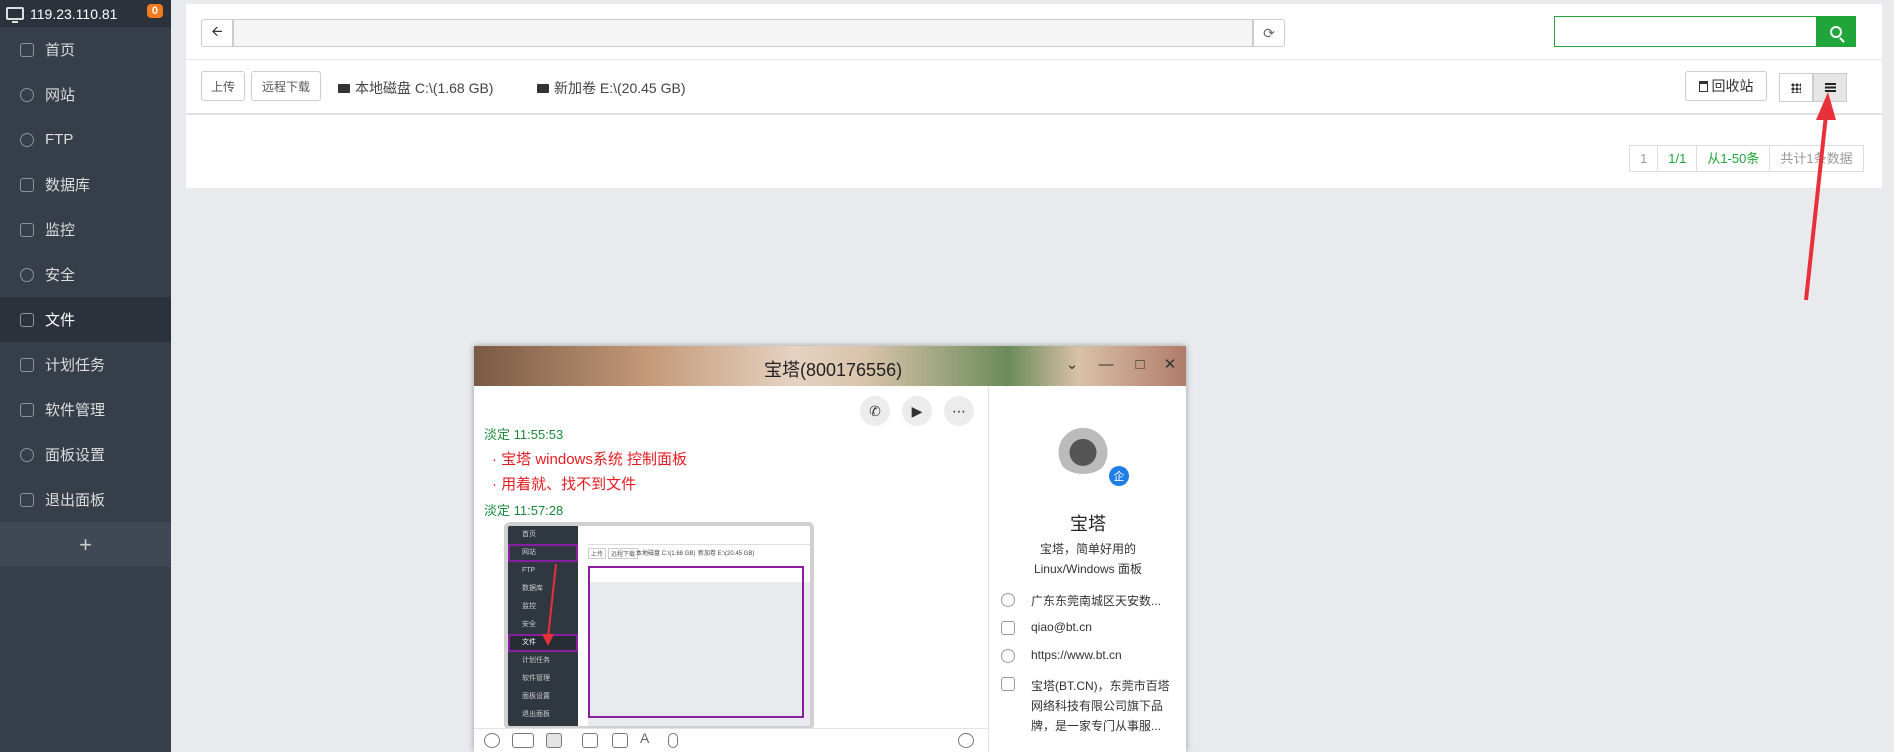  I want to click on profile-website: https://www.bt.cn, so click(1061, 655).